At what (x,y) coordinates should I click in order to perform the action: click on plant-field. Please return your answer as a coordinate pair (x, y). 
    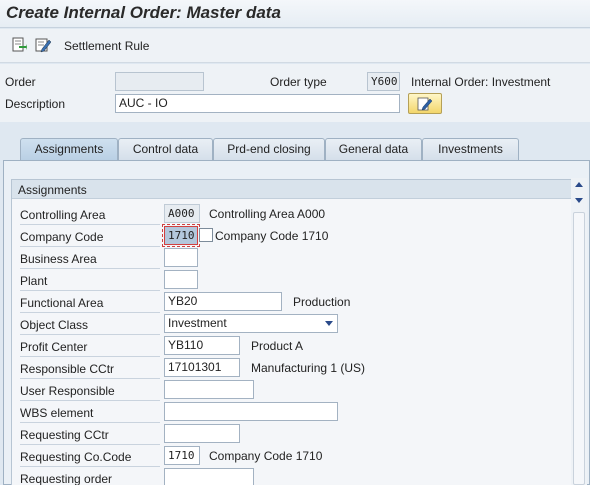
    Looking at the image, I should click on (181, 279).